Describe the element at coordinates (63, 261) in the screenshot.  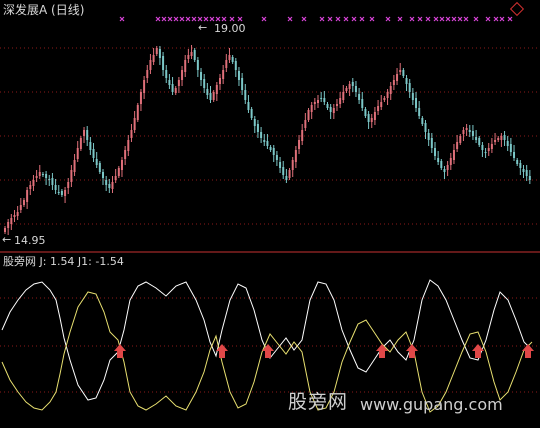
I see `indicator-title: 股旁网 J: 1.54 J1: -1.54` at that location.